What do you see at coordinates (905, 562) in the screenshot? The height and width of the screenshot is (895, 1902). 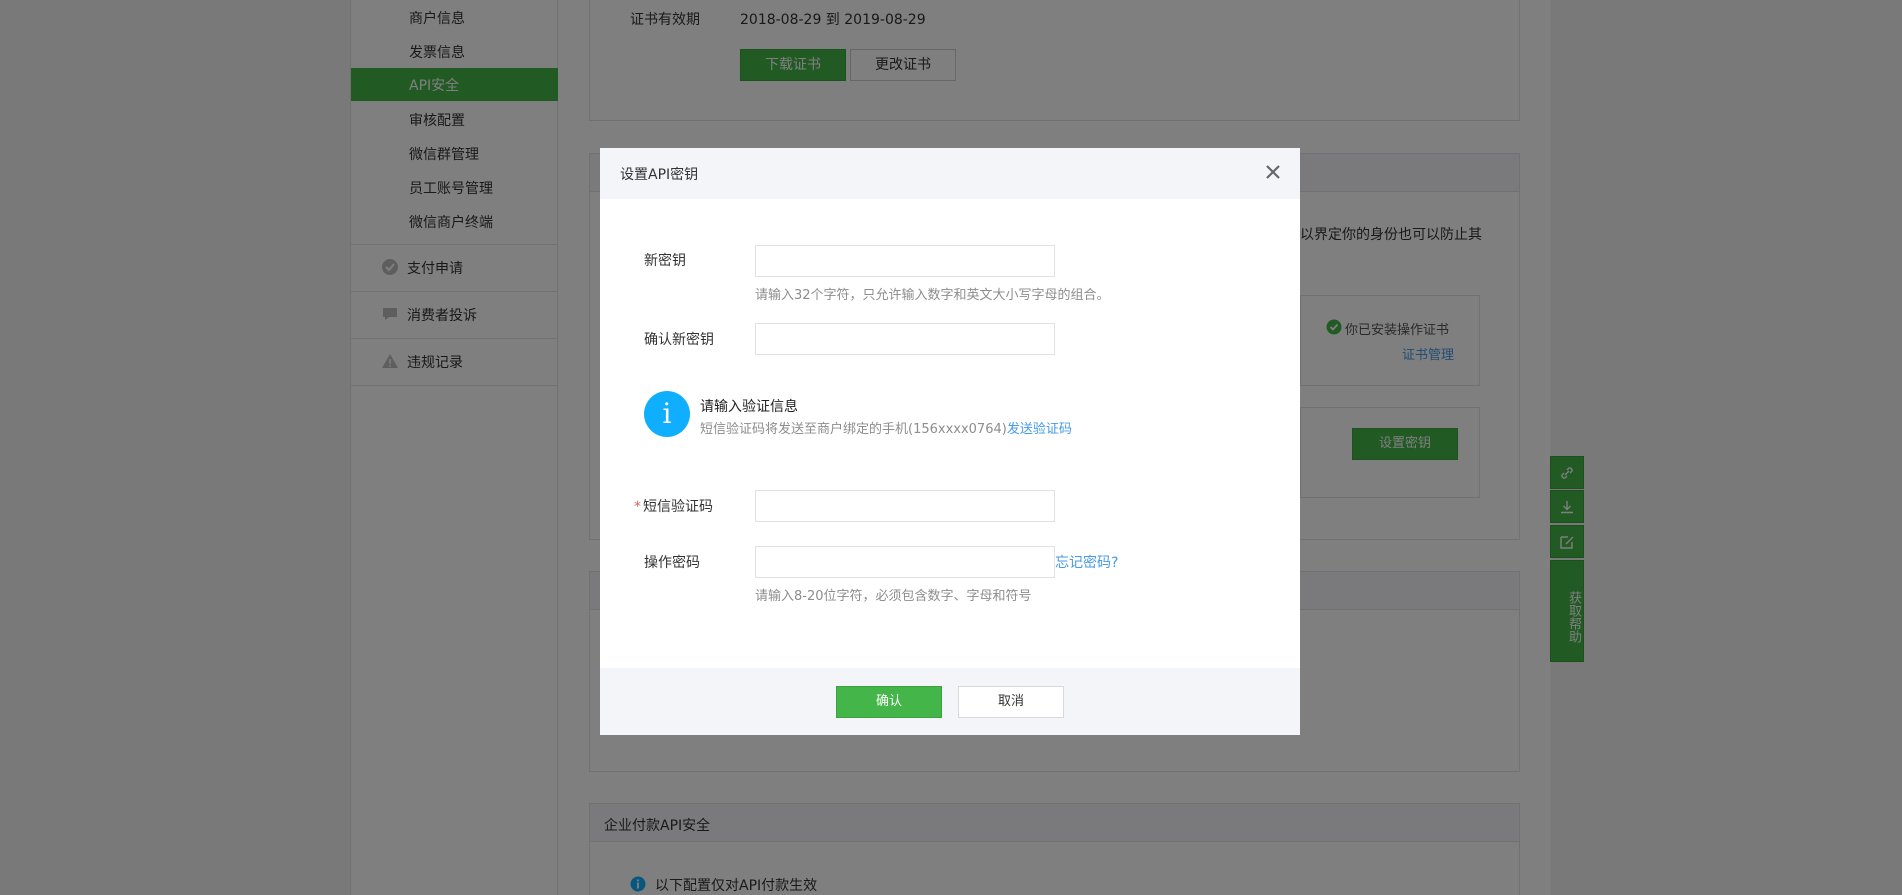 I see `op-password-input` at bounding box center [905, 562].